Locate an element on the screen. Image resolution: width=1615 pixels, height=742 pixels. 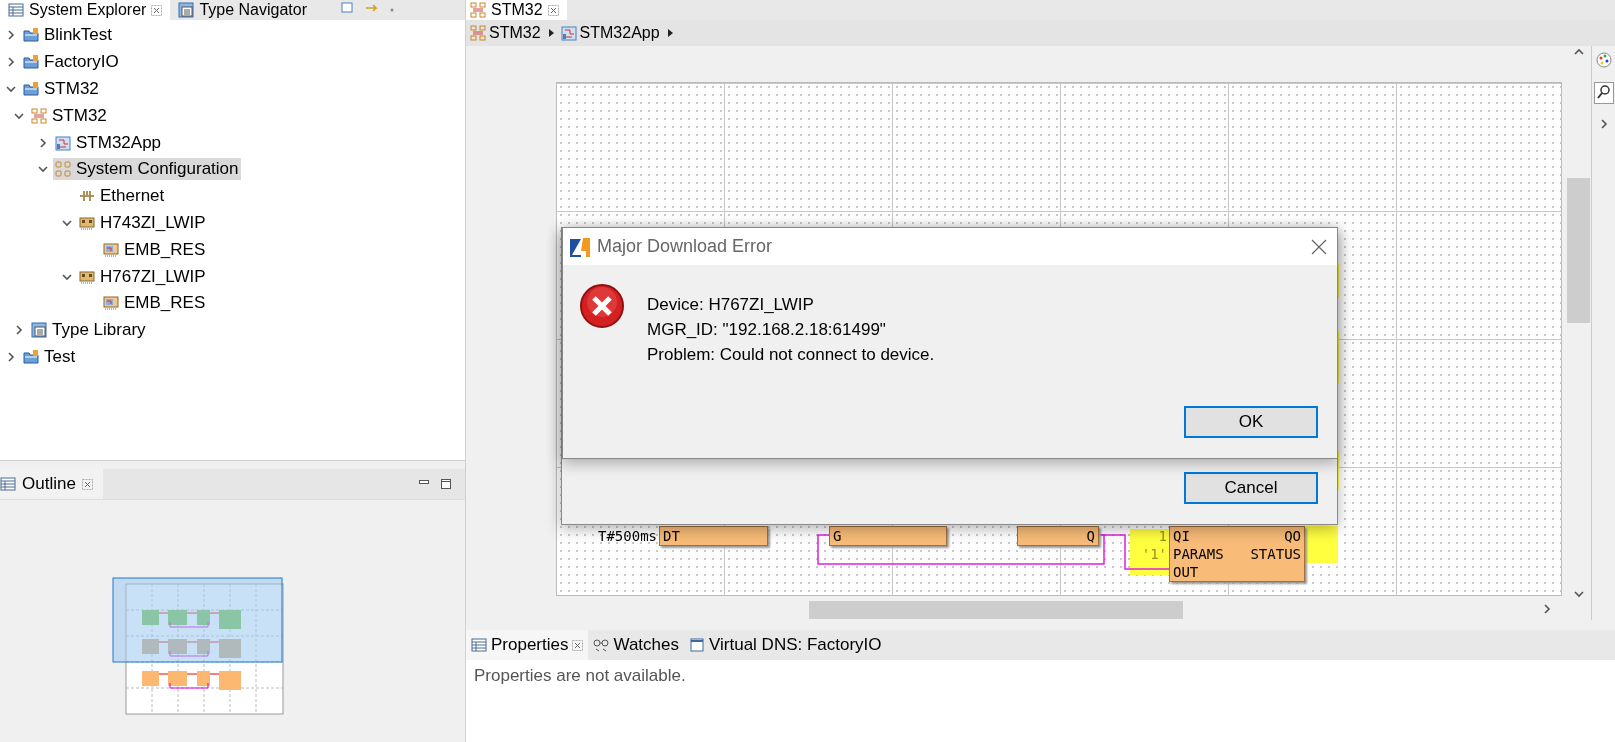
chevron-down-icon is located at coordinates (10, 89).